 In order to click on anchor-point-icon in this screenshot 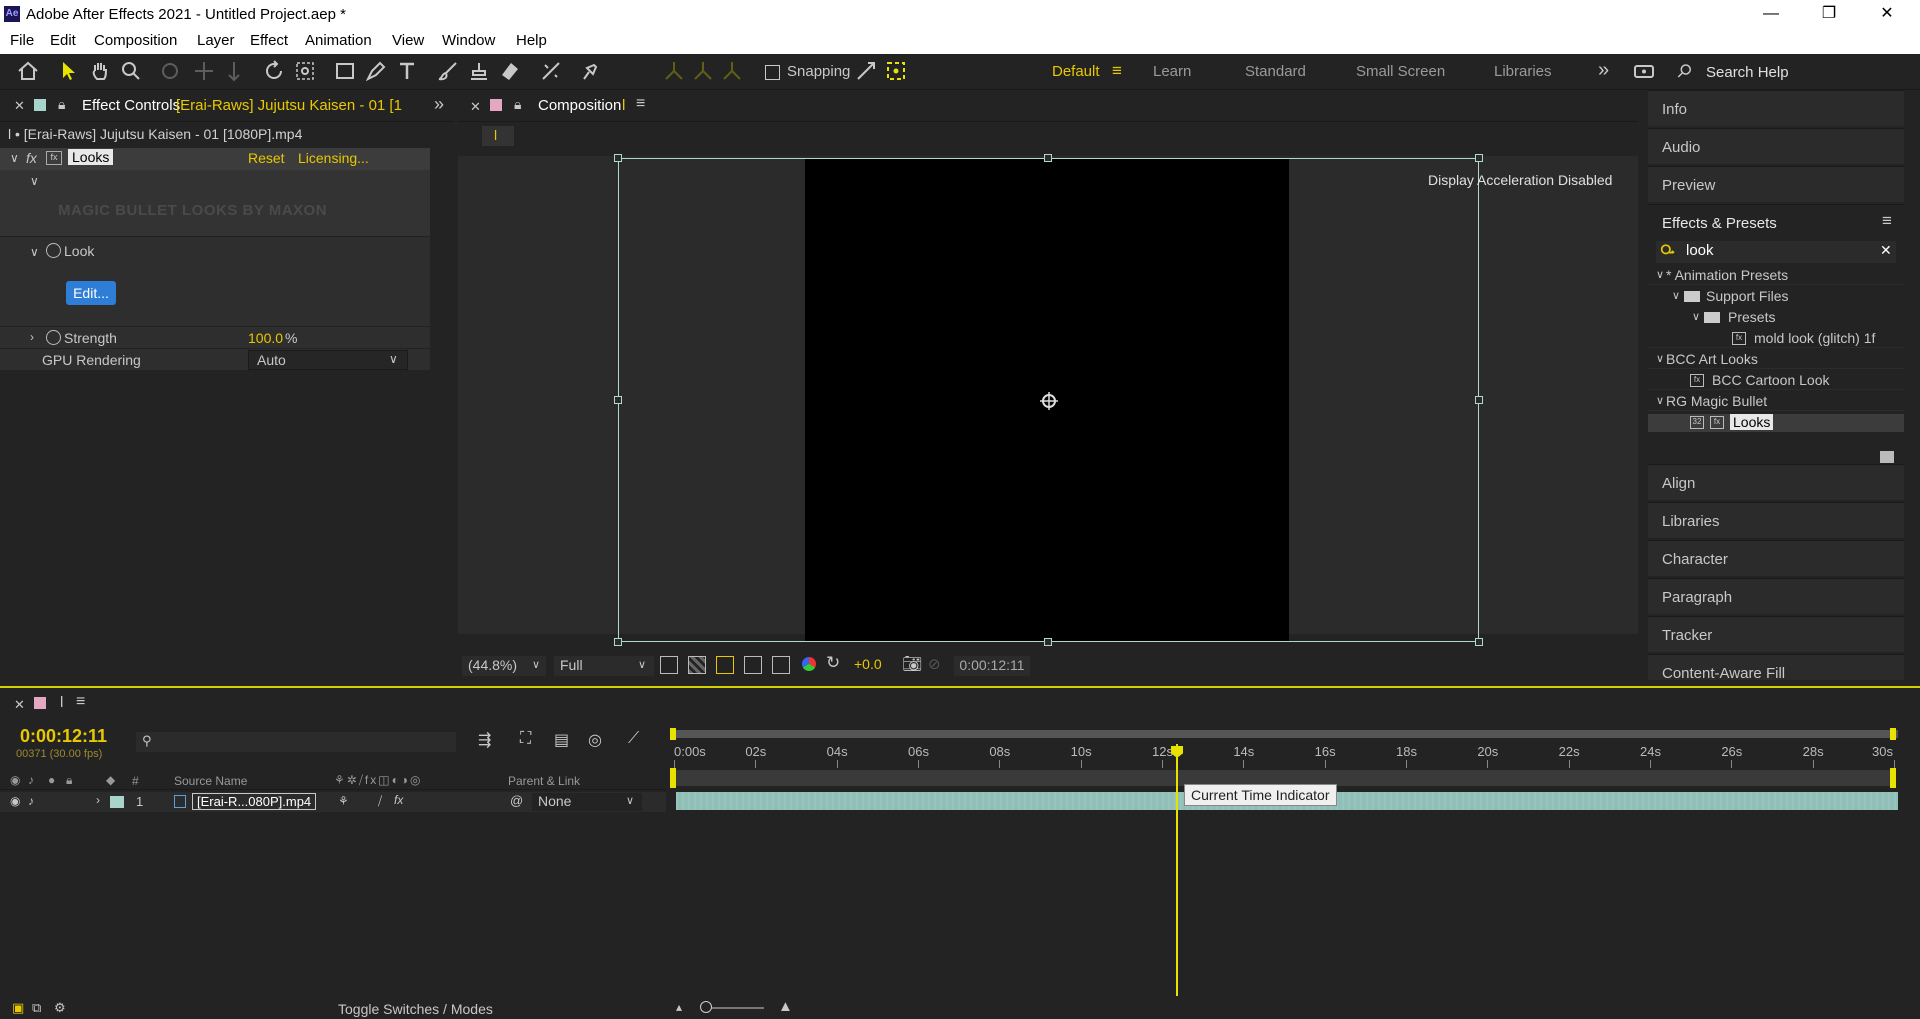, I will do `click(1049, 402)`.